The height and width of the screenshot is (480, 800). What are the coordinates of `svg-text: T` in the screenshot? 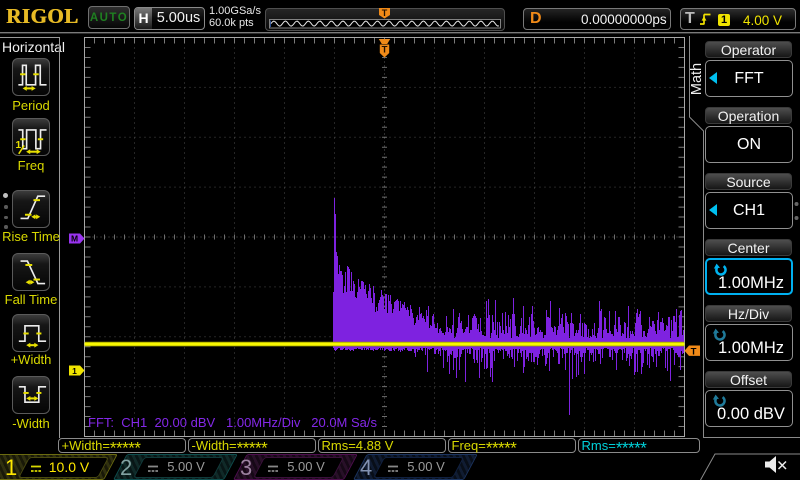 It's located at (385, 50).